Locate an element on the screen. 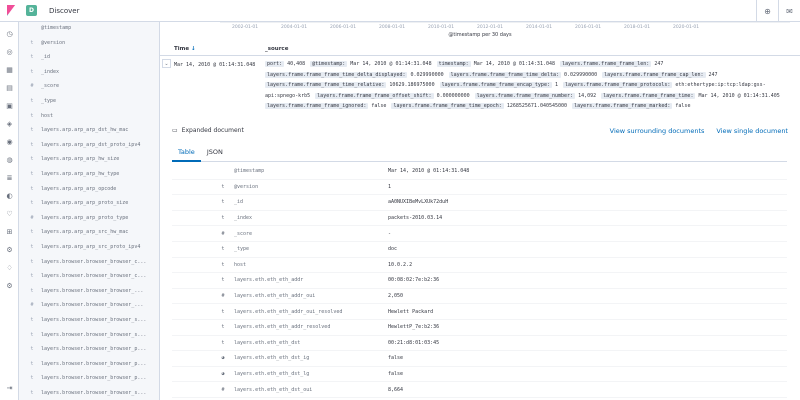 This screenshot has width=800, height=400. histogram-axis-title: @timestamp per 30 days is located at coordinates (480, 35).